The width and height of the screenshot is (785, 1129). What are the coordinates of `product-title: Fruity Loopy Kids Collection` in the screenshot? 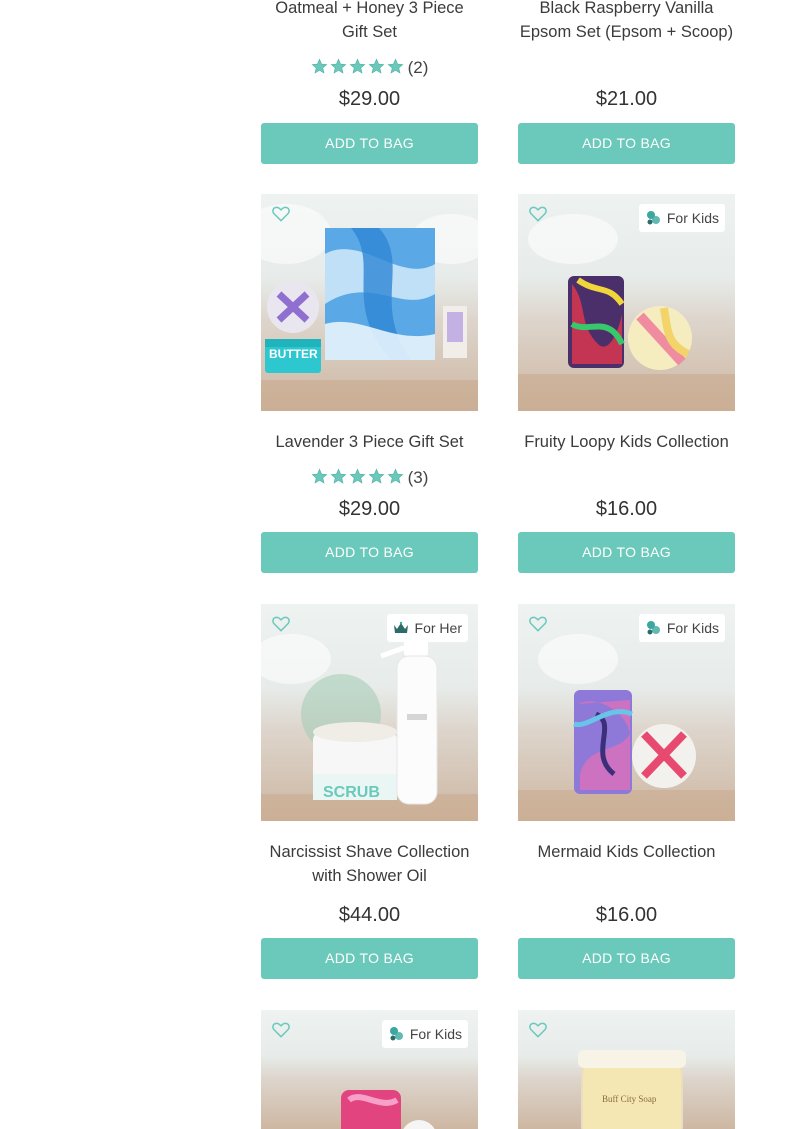 It's located at (626, 442).